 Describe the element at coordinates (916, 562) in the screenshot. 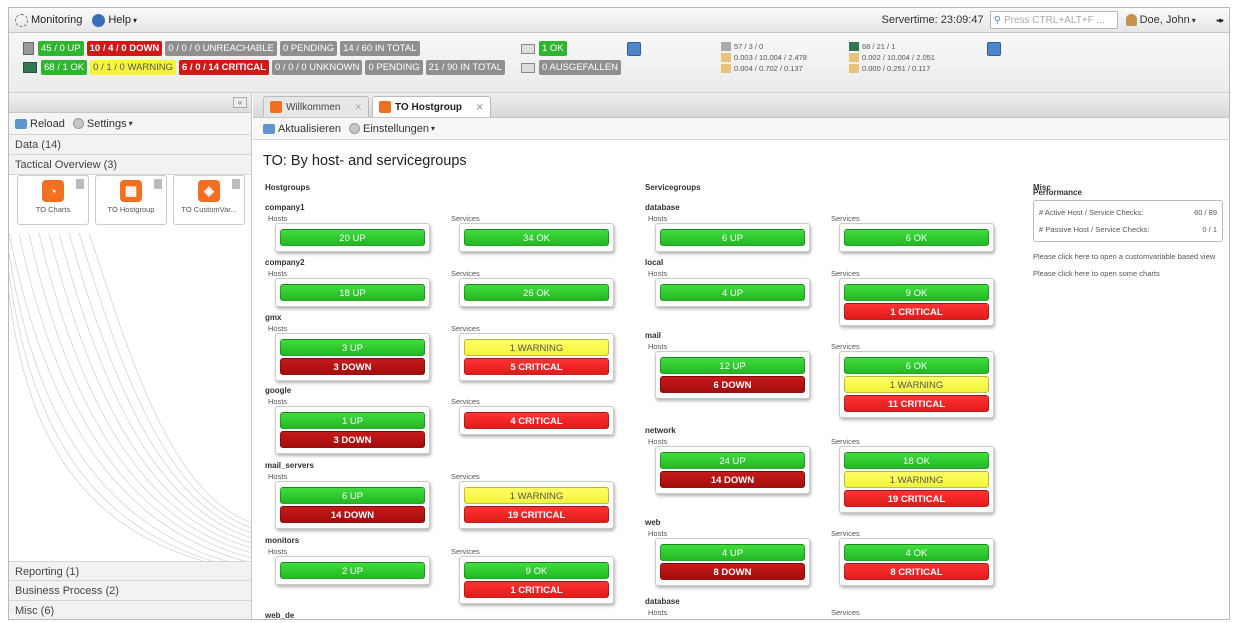

I see `services-status-box: 4 OK 8 CRITICAL` at that location.